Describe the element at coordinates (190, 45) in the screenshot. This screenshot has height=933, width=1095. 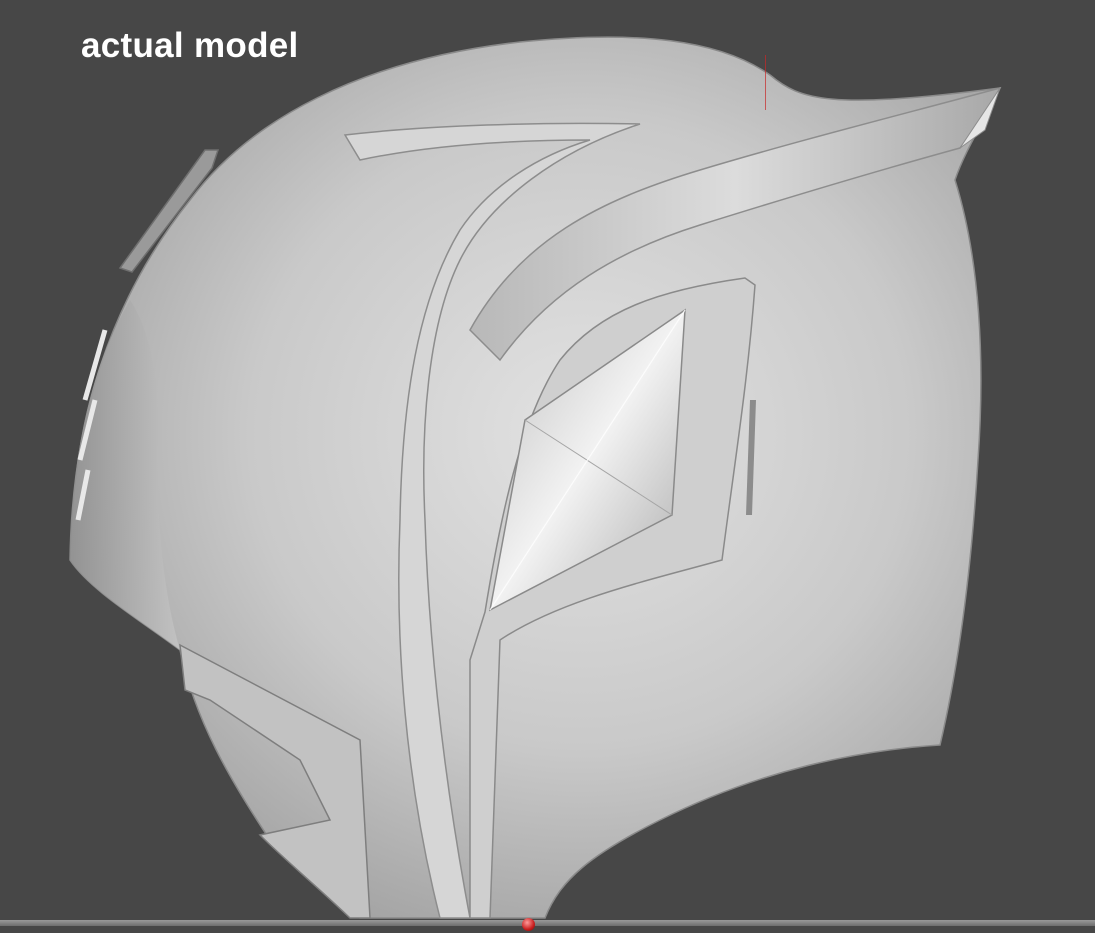
I see `caption-label: actual model` at that location.